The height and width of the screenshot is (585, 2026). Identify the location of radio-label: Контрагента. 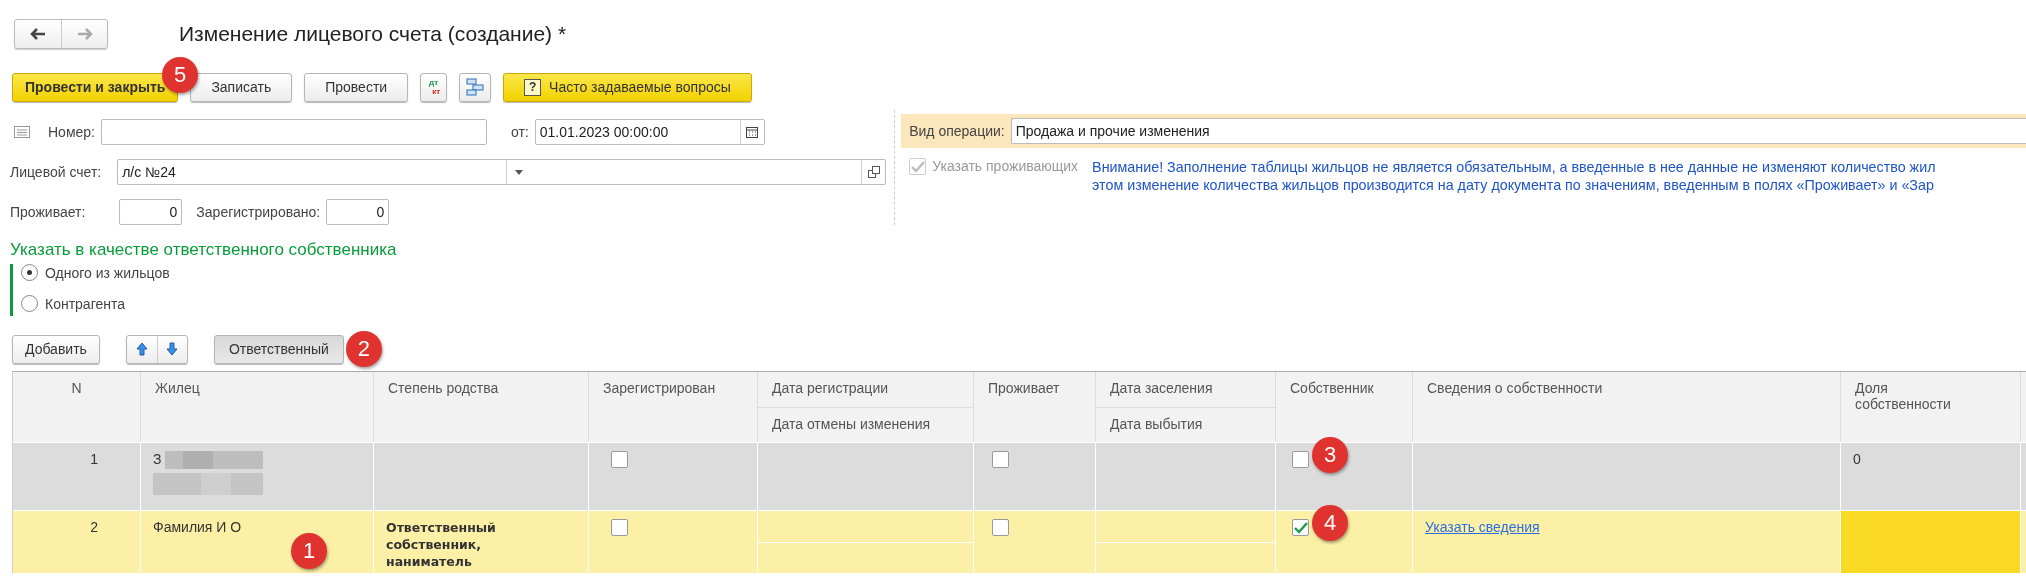
(85, 303).